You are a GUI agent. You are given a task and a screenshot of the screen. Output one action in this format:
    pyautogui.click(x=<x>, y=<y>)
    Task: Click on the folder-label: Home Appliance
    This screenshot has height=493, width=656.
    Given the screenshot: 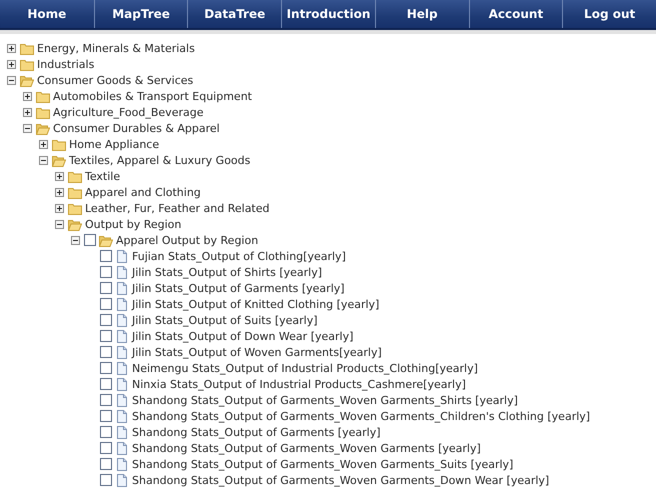 What is the action you would take?
    pyautogui.click(x=114, y=144)
    